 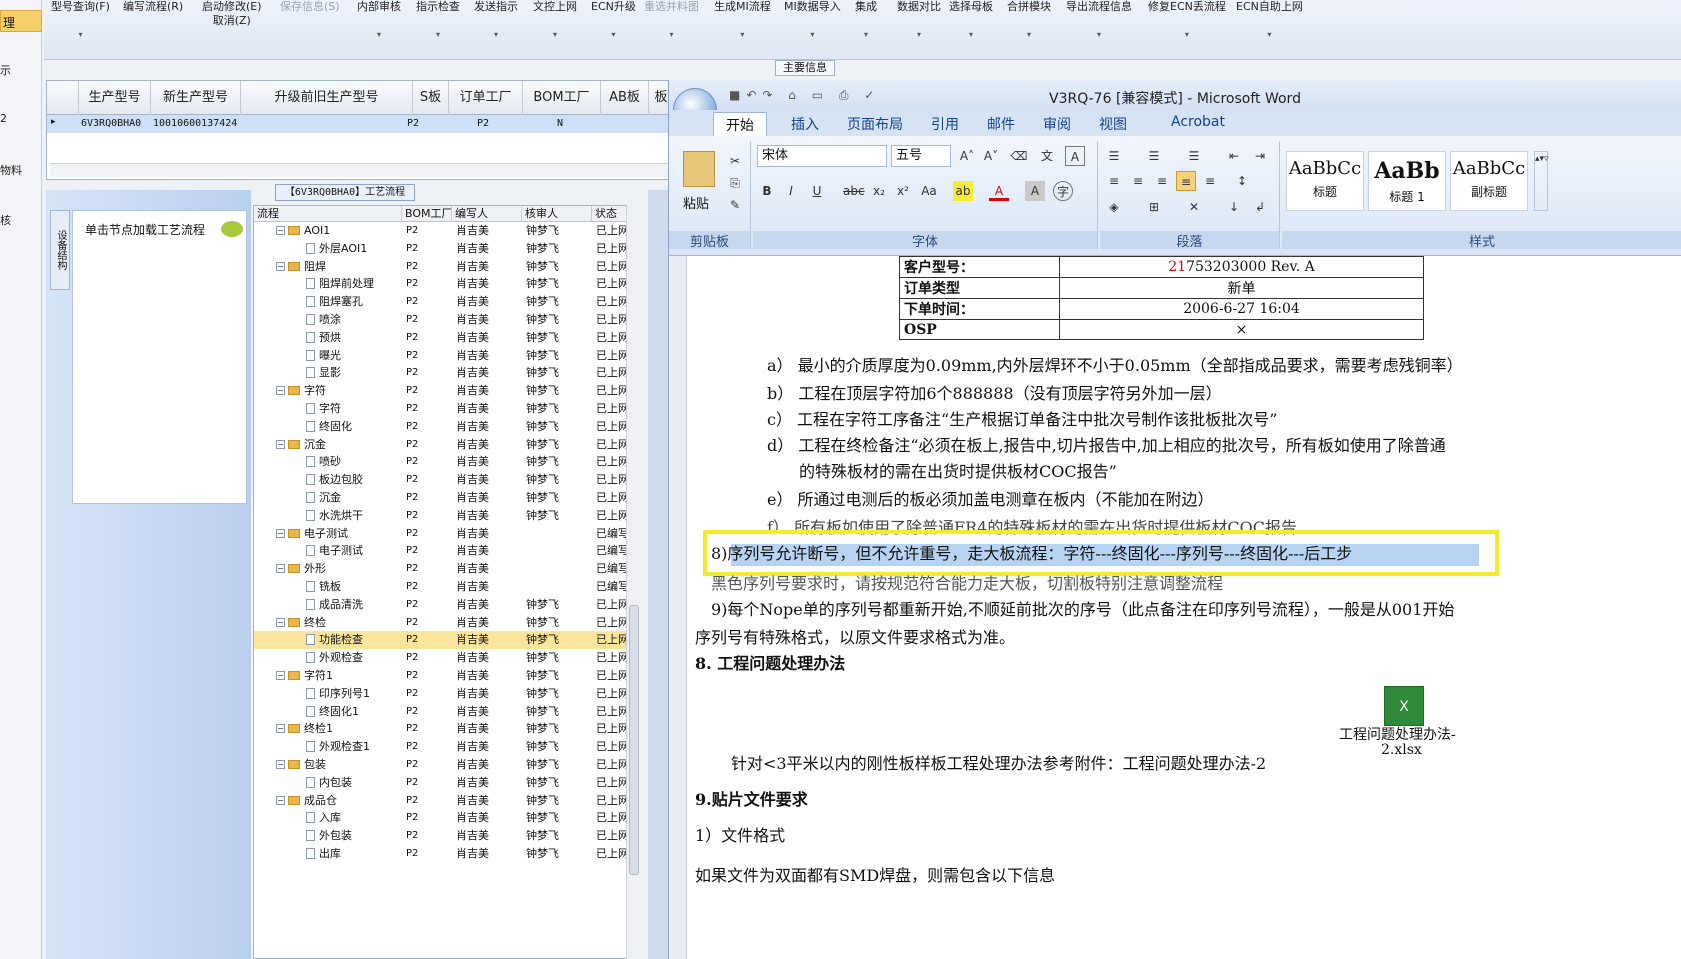 What do you see at coordinates (990, 498) in the screenshot?
I see `doc-list-item: e） 所通过电测后的板必须加盖电测章在板内（不能加在附边）` at bounding box center [990, 498].